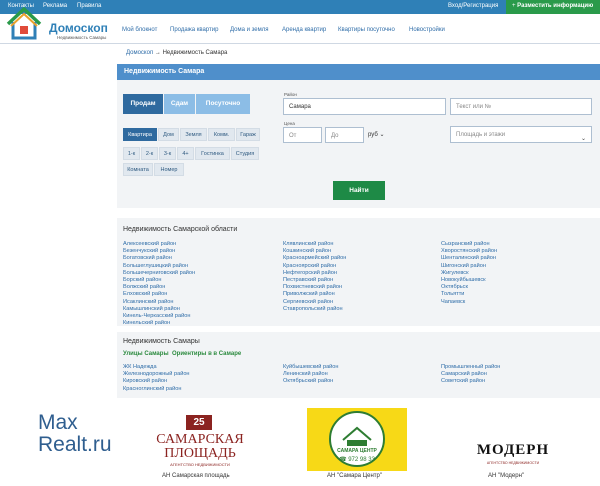 This screenshot has height=486, width=600. Describe the element at coordinates (521, 134) in the screenshot. I see `area-floors-select: Площадь и этажи ⌄` at that location.